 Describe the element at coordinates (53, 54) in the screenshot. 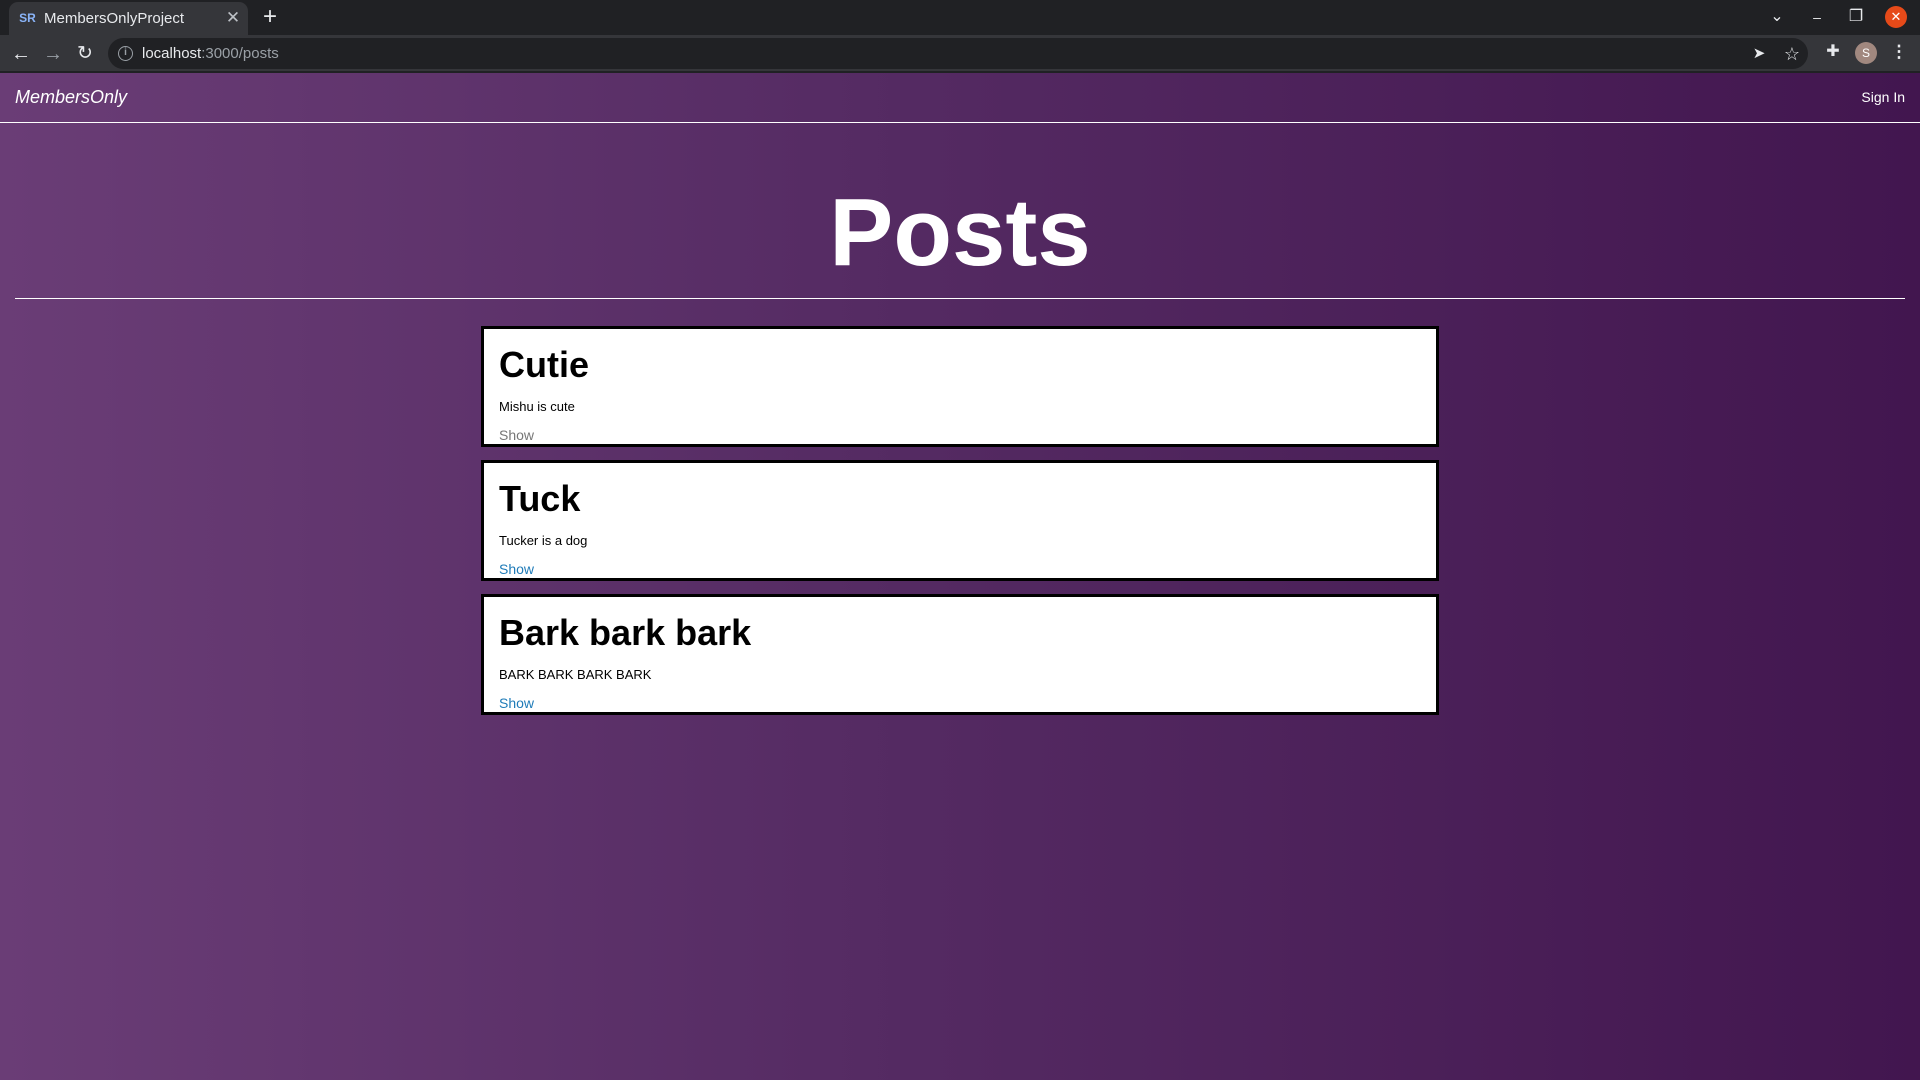

I see `forward-arrow-icon: →` at that location.